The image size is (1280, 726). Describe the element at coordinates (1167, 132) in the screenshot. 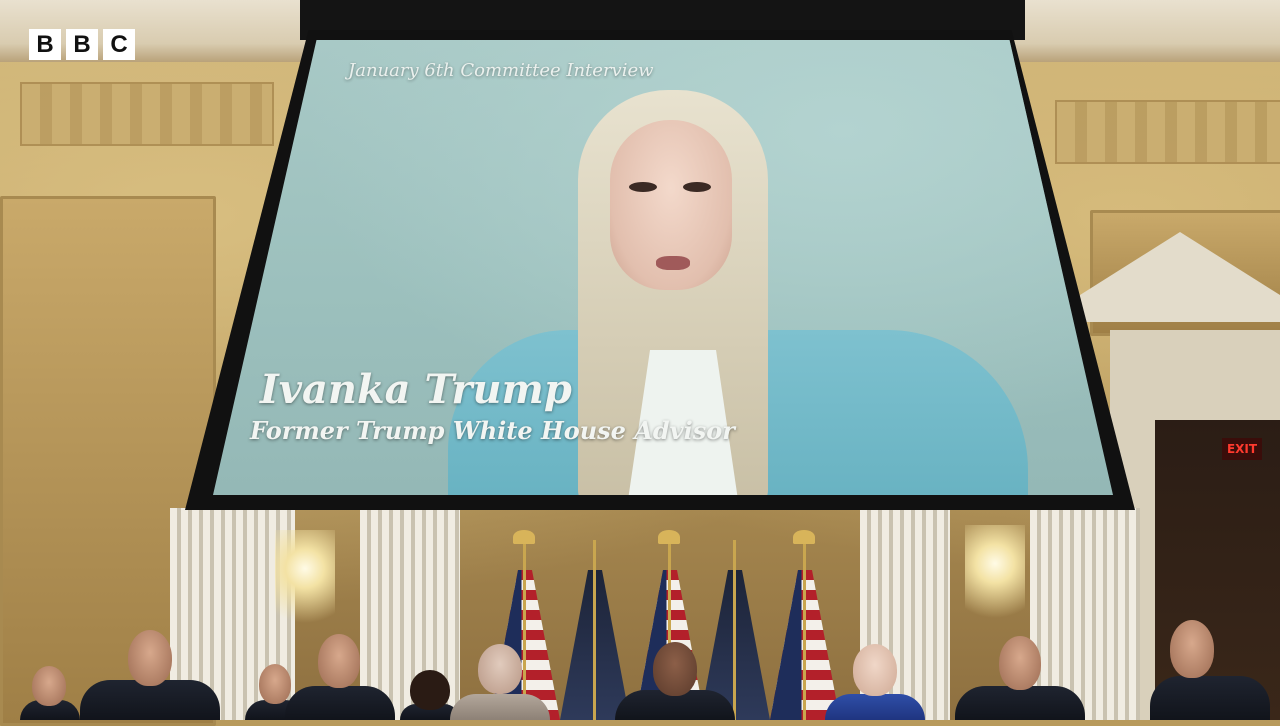

I see `wall-frieze-right` at that location.